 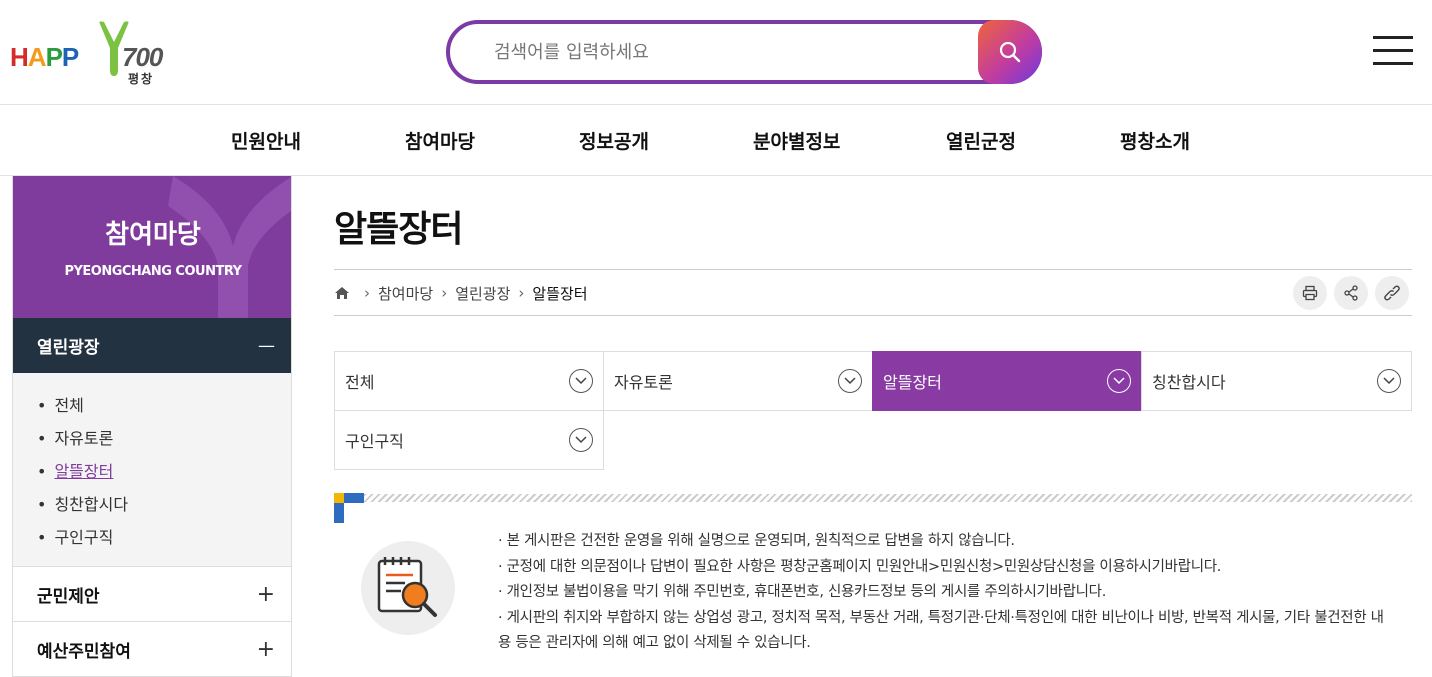 I want to click on sidebar-item-free-discussion: 자유토론, so click(x=164, y=438).